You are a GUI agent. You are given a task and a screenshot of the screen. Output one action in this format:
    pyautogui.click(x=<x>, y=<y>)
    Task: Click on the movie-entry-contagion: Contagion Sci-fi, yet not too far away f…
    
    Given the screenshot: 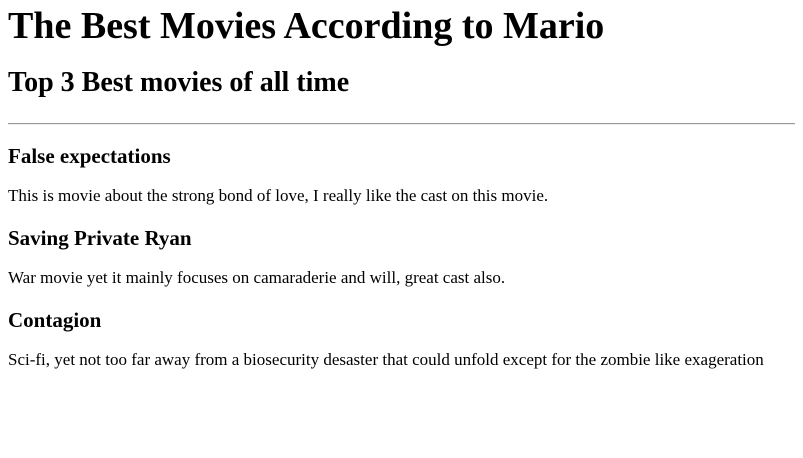 What is the action you would take?
    pyautogui.click(x=401, y=339)
    